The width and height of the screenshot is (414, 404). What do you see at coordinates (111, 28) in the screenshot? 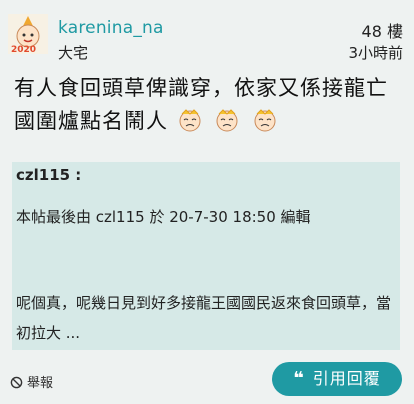
I see `username-link: karenina_na` at bounding box center [111, 28].